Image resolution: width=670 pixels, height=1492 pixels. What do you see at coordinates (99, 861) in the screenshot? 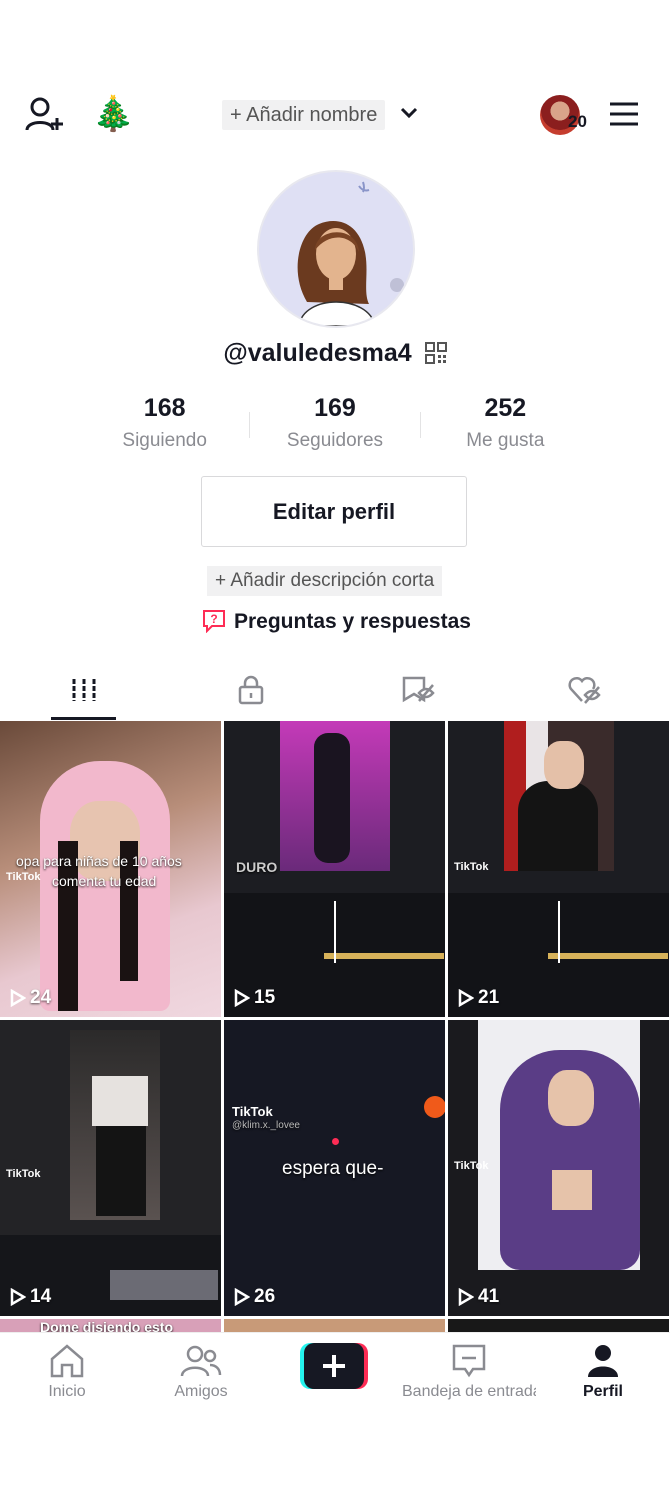
I see `video-caption: opa para niñas de 10 años` at bounding box center [99, 861].